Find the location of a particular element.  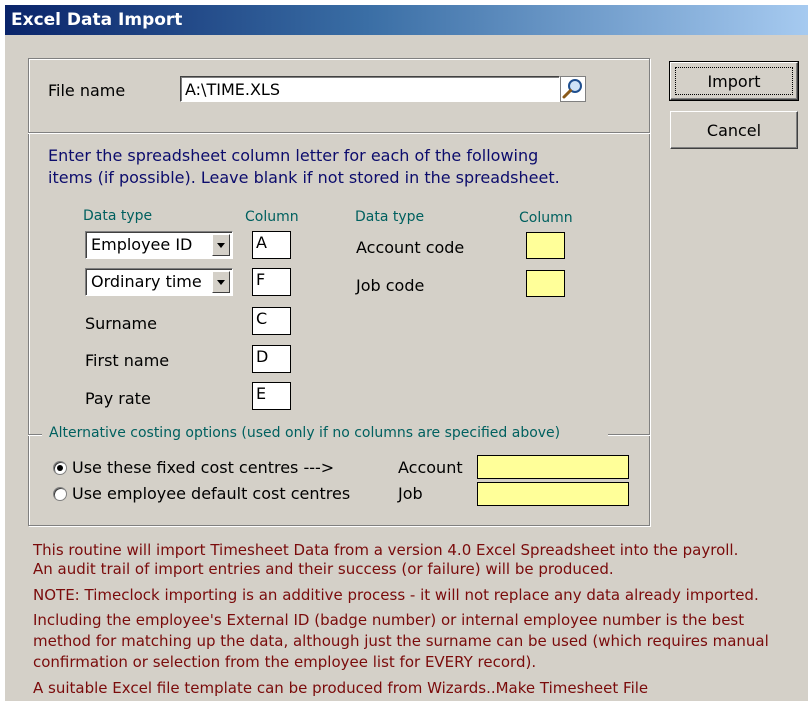

label-pay-rate: Pay rate is located at coordinates (118, 398).